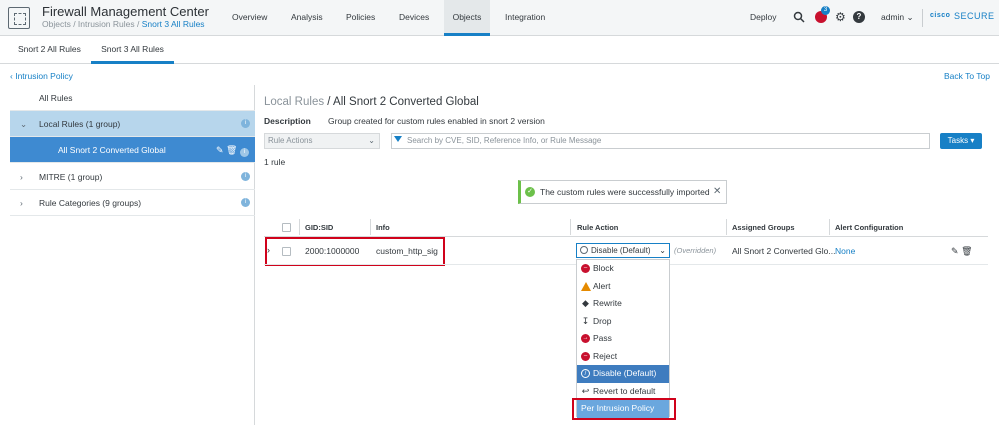  Describe the element at coordinates (607, 303) in the screenshot. I see `option-label: Rewrite` at that location.